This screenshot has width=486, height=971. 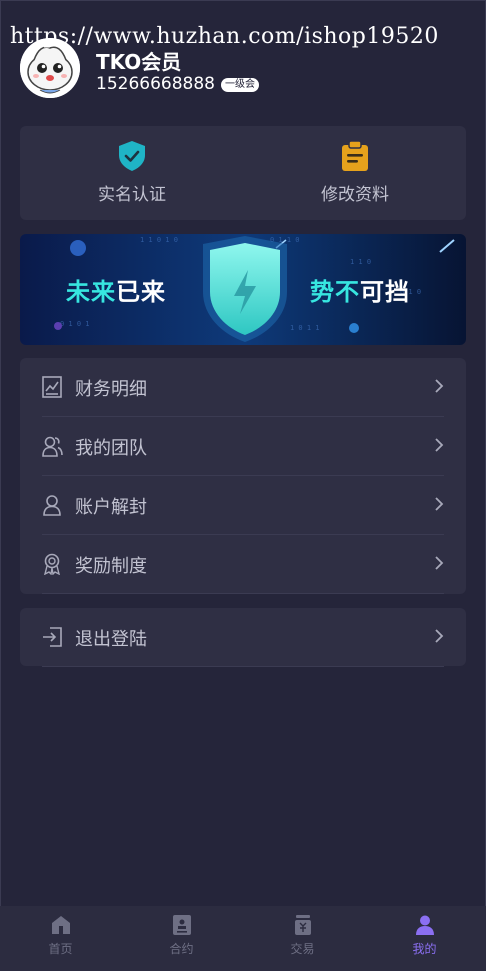 What do you see at coordinates (181, 935) in the screenshot?
I see `tab-contract: 合约` at bounding box center [181, 935].